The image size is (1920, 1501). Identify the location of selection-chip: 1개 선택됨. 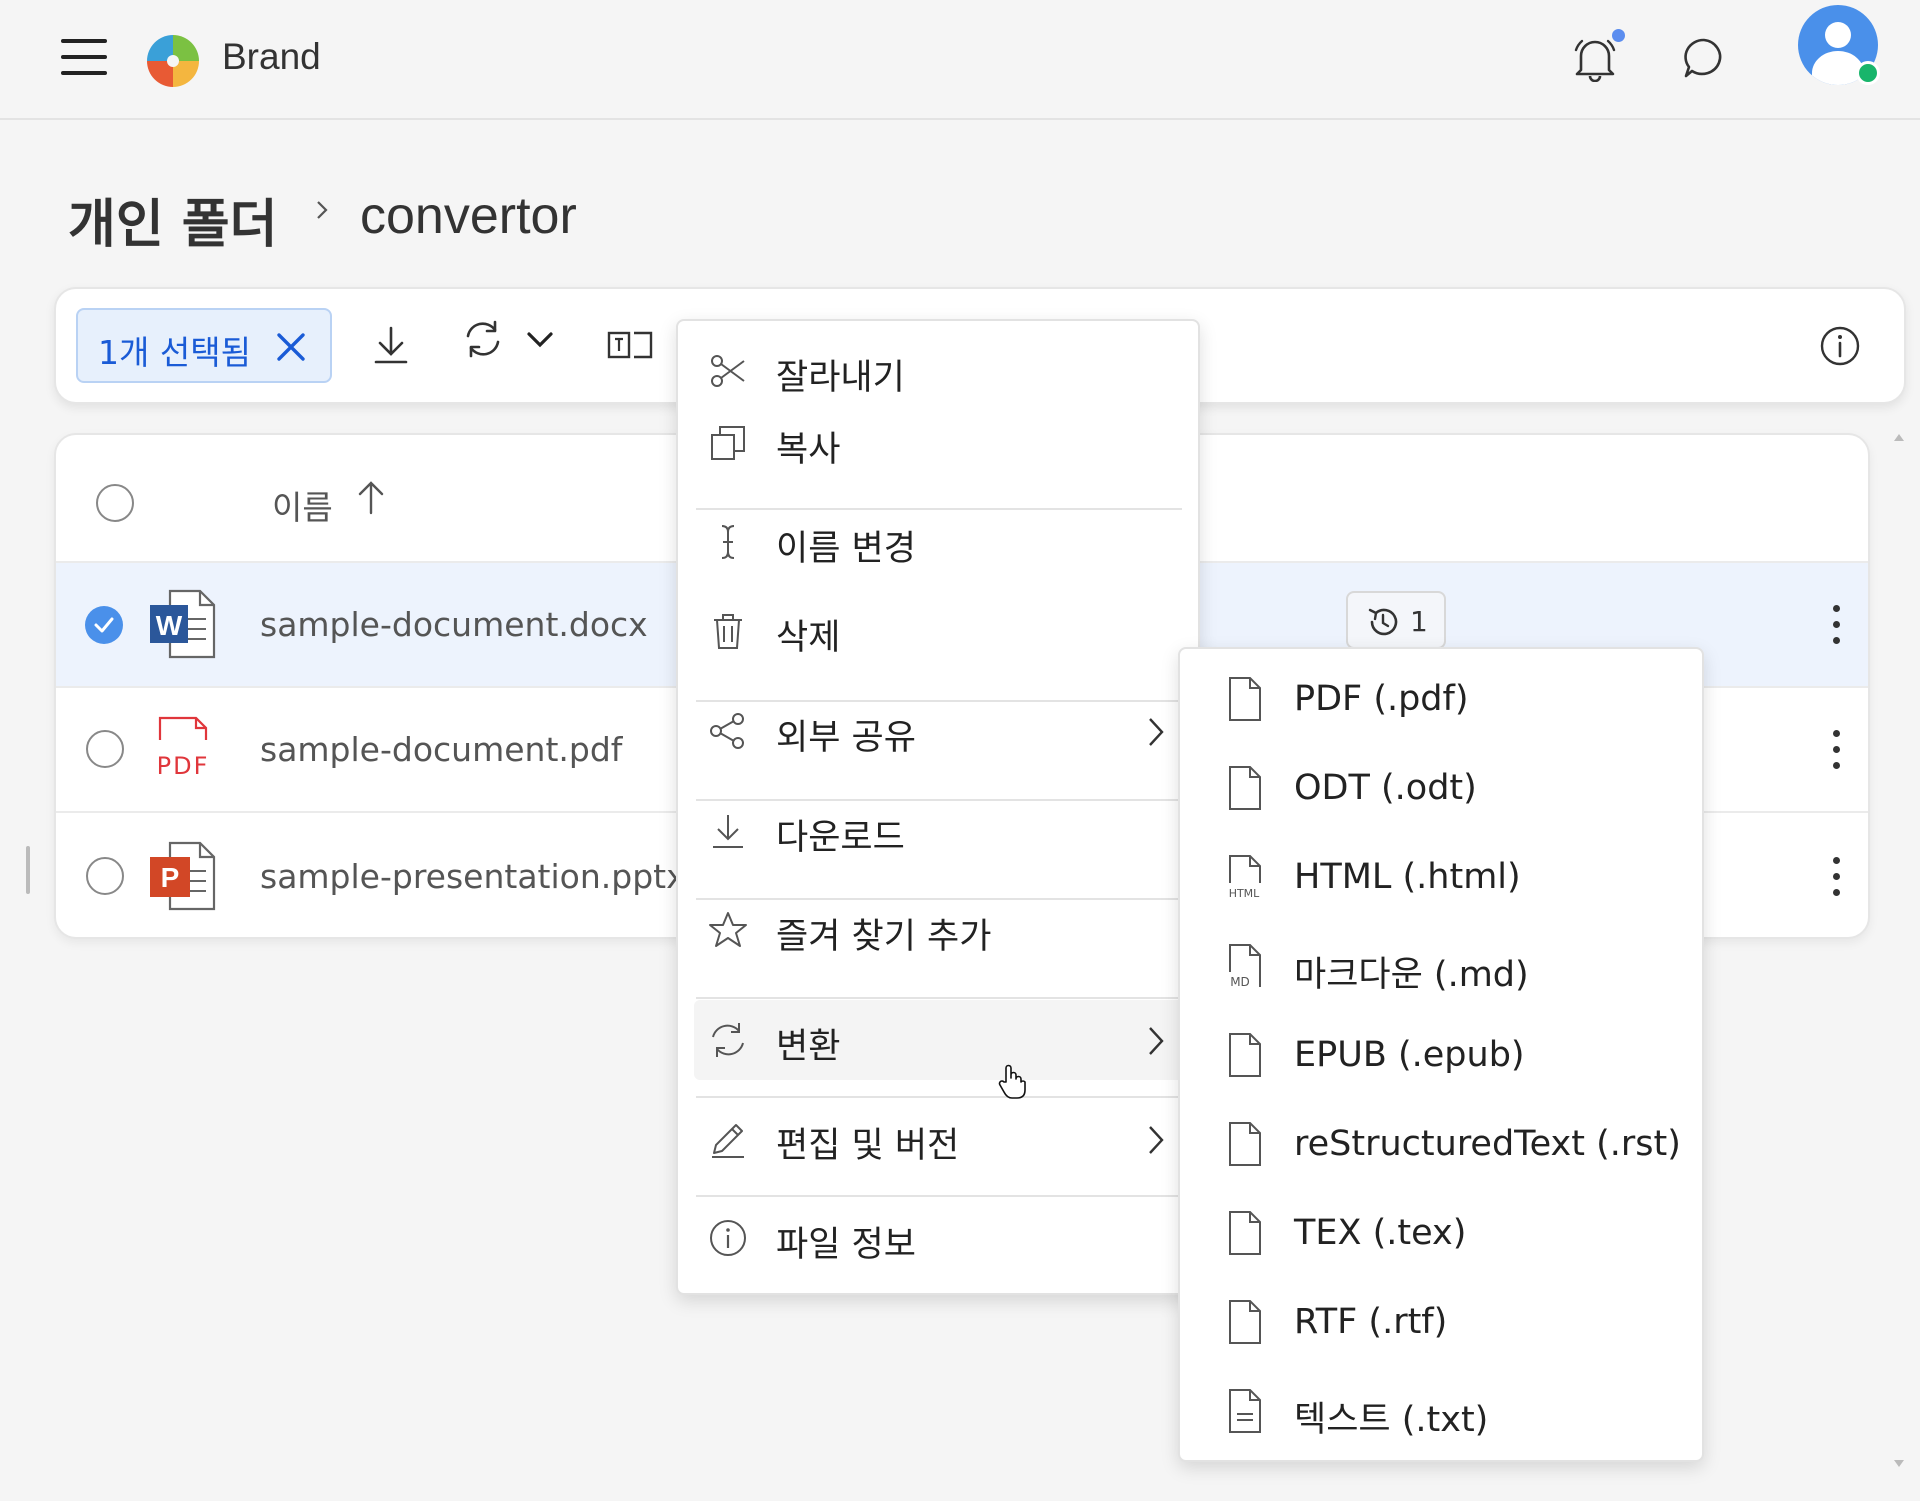
(204, 345).